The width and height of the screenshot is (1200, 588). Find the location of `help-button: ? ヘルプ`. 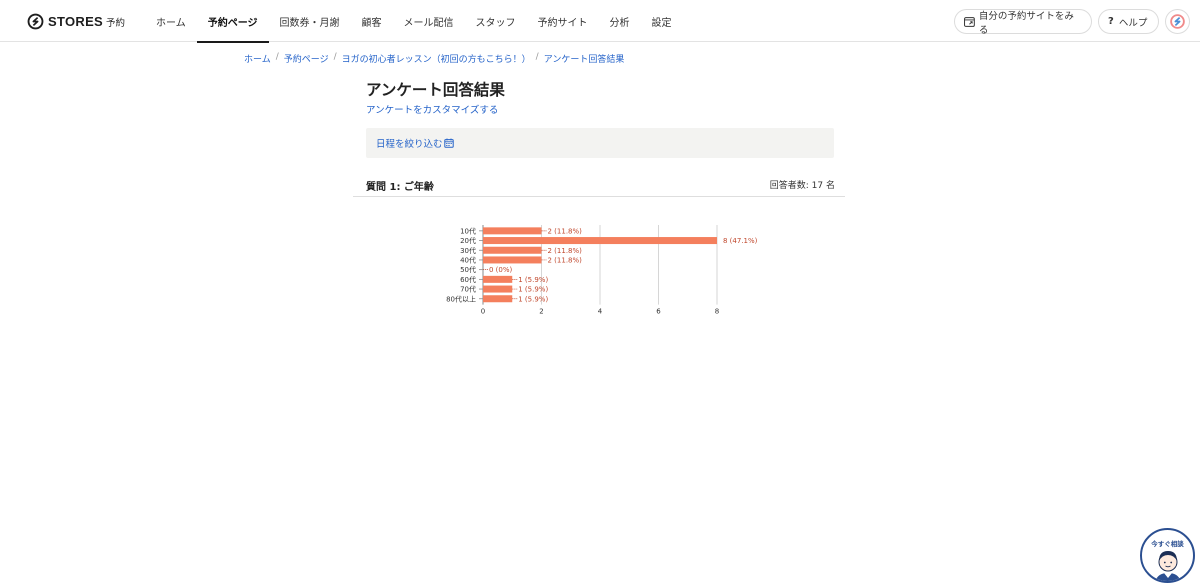

help-button: ? ヘルプ is located at coordinates (1128, 21).